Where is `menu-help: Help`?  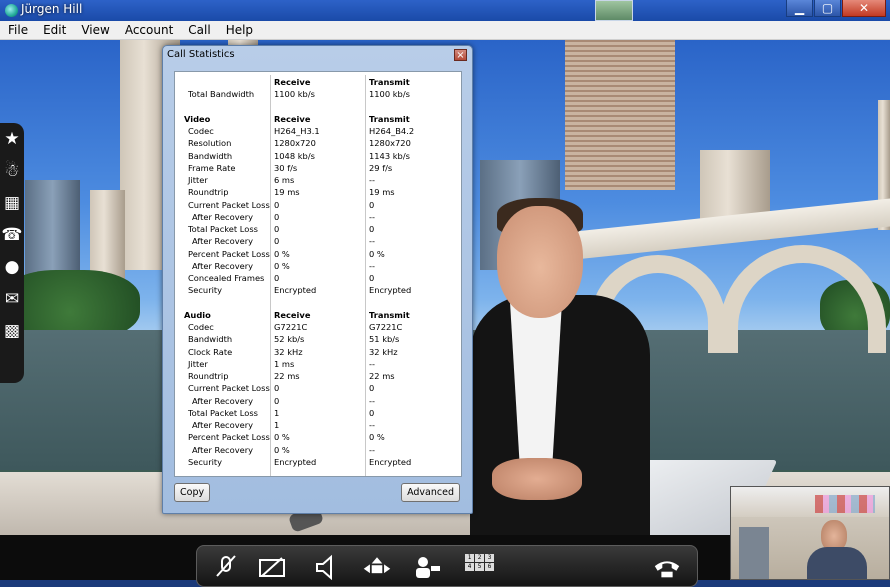 menu-help: Help is located at coordinates (239, 30).